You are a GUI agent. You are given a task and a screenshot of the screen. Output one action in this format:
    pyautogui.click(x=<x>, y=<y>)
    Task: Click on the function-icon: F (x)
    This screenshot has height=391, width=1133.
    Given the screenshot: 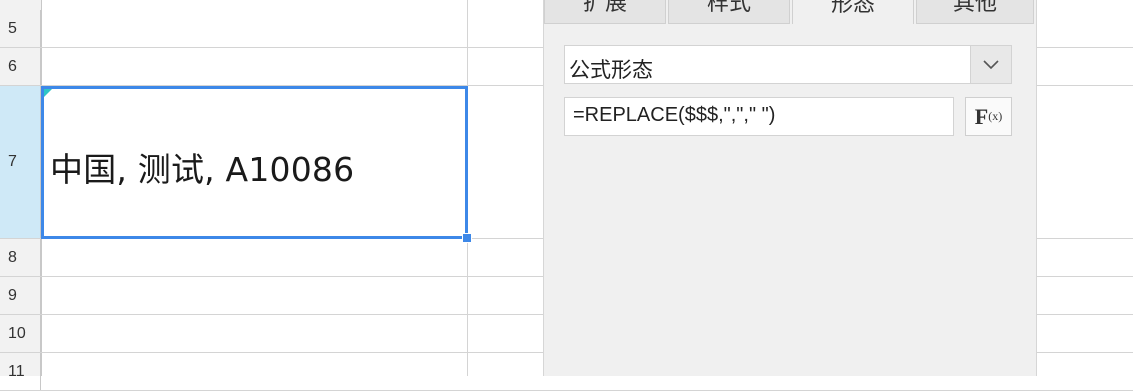 What is the action you would take?
    pyautogui.click(x=988, y=116)
    